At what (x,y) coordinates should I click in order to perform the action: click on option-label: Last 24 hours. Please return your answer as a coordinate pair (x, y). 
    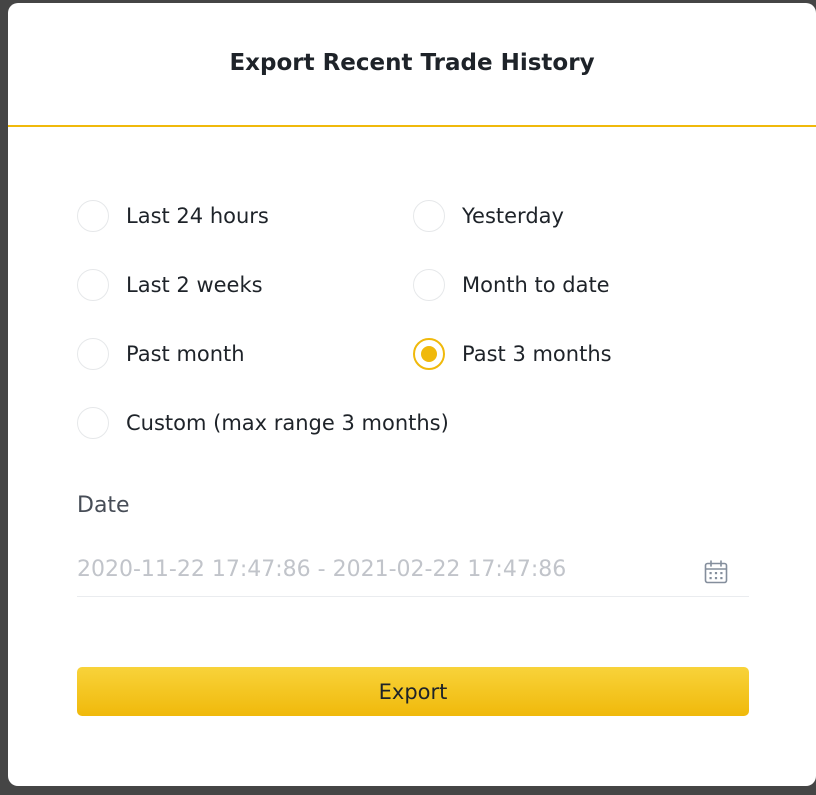
    Looking at the image, I should click on (197, 216).